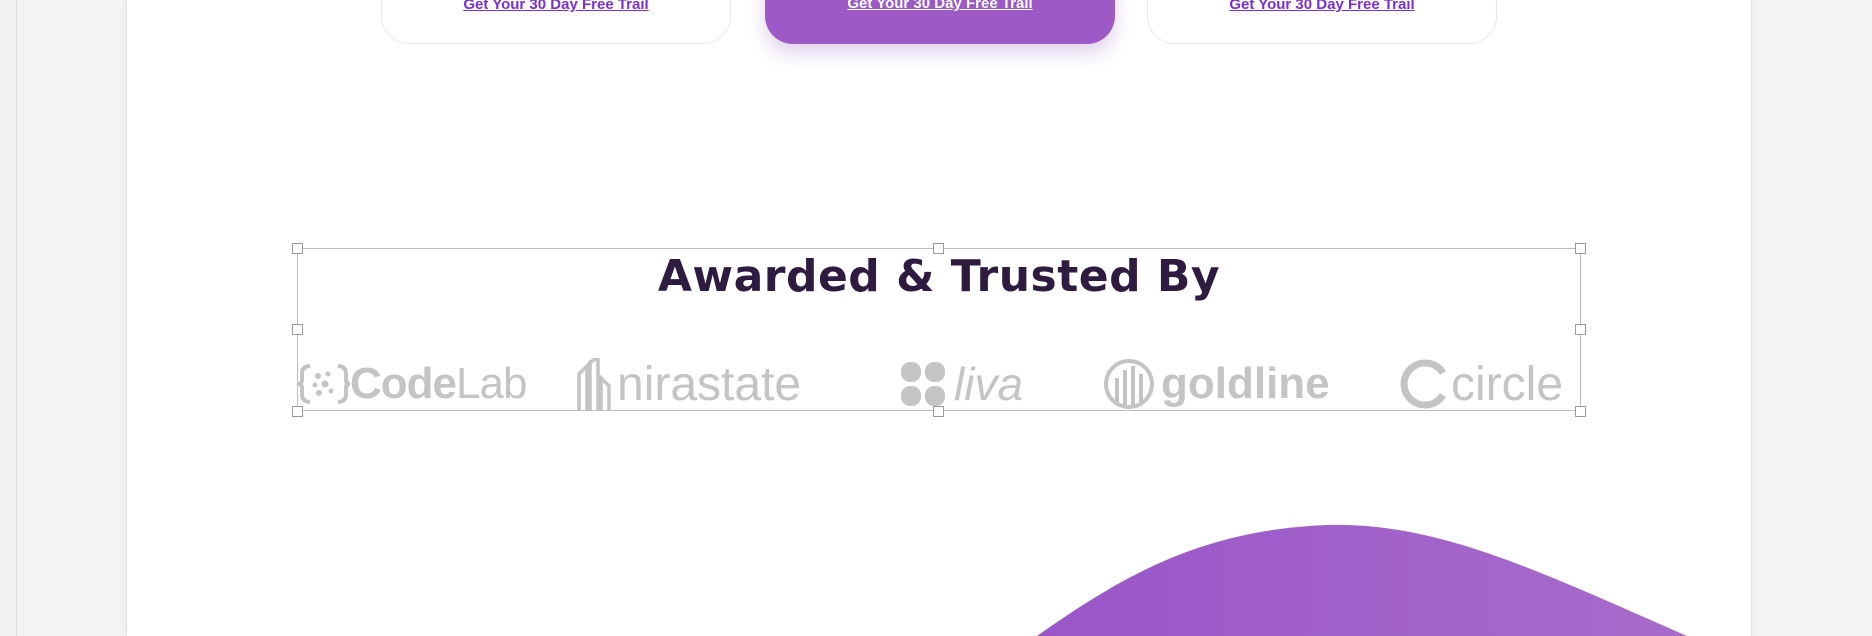  What do you see at coordinates (1362, 580) in the screenshot?
I see `decorative-purple-wave` at bounding box center [1362, 580].